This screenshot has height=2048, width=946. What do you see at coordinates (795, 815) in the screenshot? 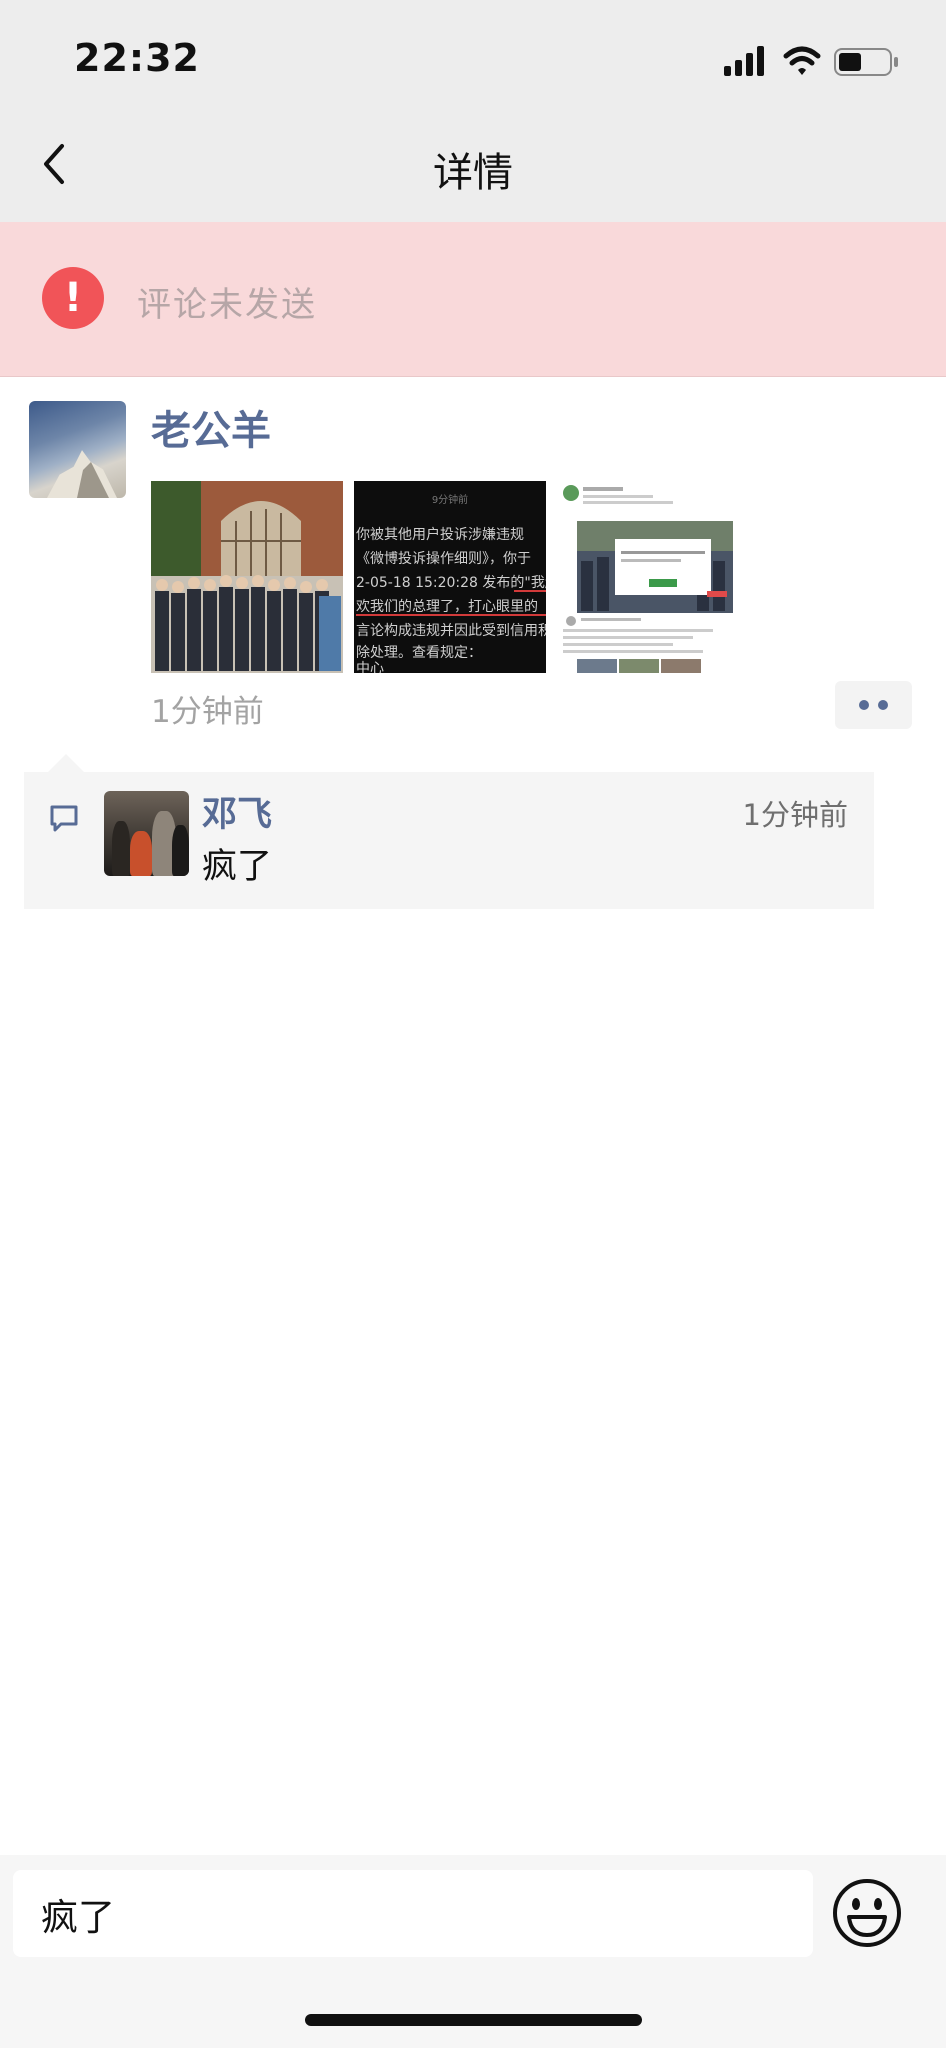
I see `comment-timestamp: 1分钟前` at bounding box center [795, 815].